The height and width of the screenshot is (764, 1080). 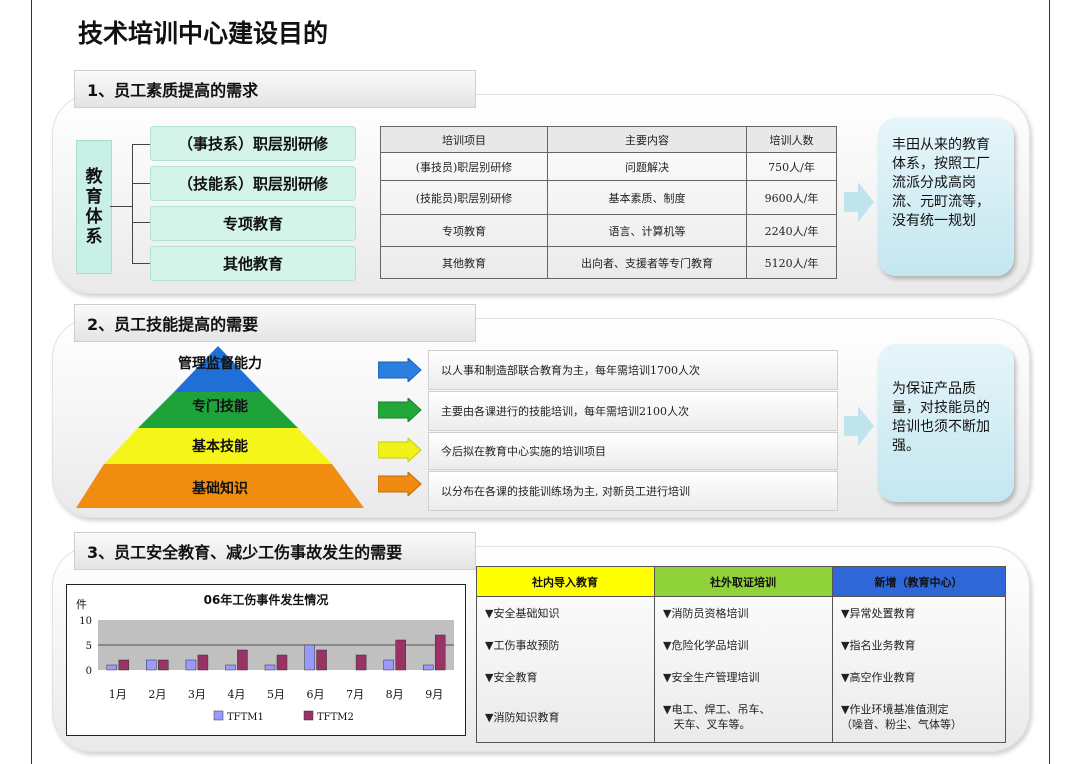 What do you see at coordinates (743, 644) in the screenshot?
I see `list-item: ▼危险化学品培训` at bounding box center [743, 644].